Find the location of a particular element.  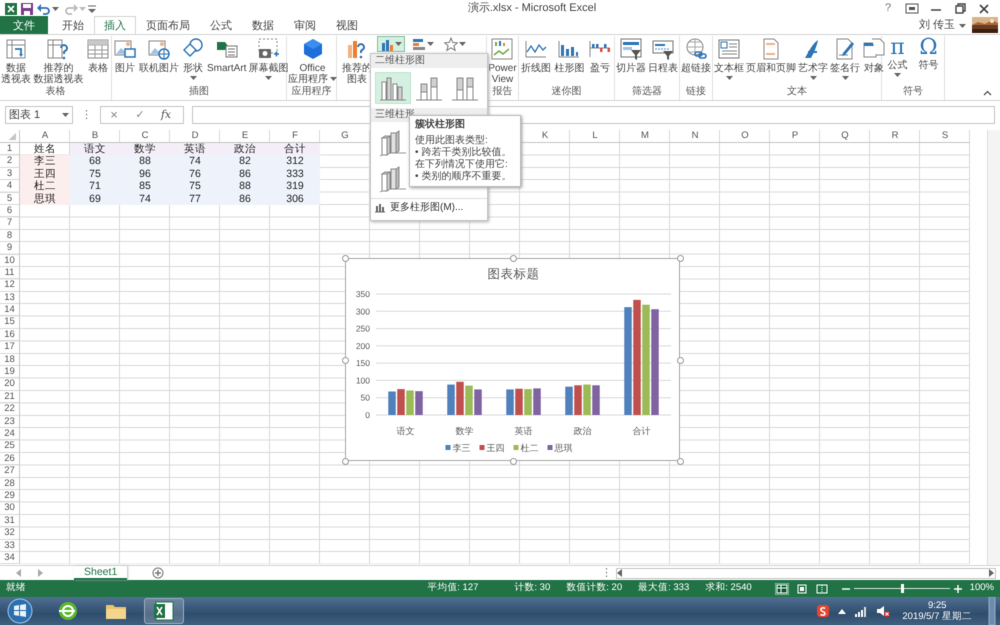

taskbar-app is located at coordinates (164, 611).